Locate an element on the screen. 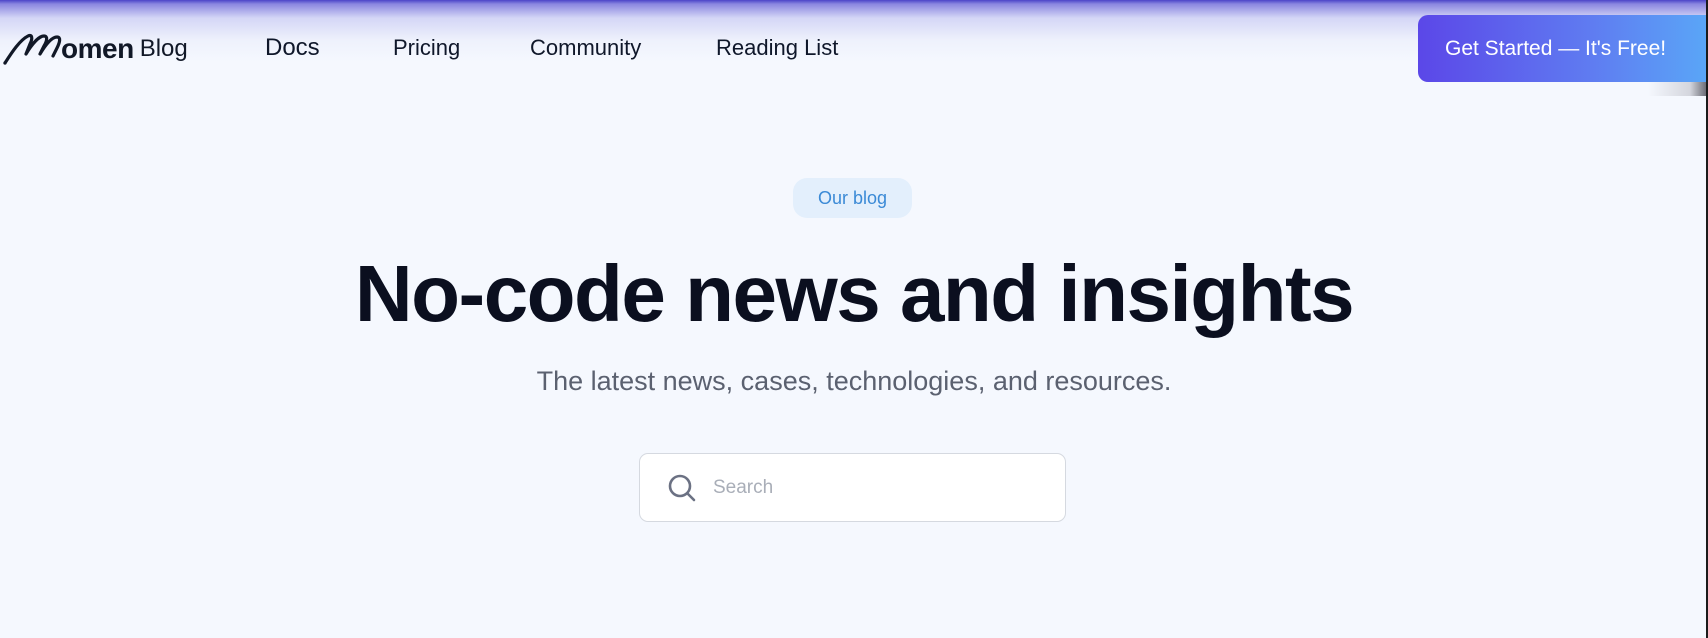  nav-link-docs: Docs is located at coordinates (292, 48).